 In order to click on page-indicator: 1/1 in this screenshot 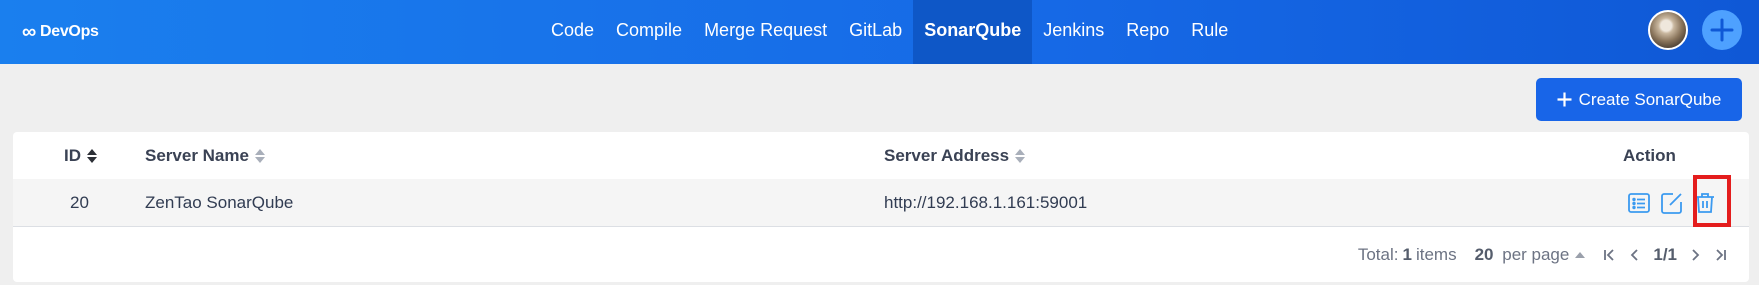, I will do `click(1665, 254)`.